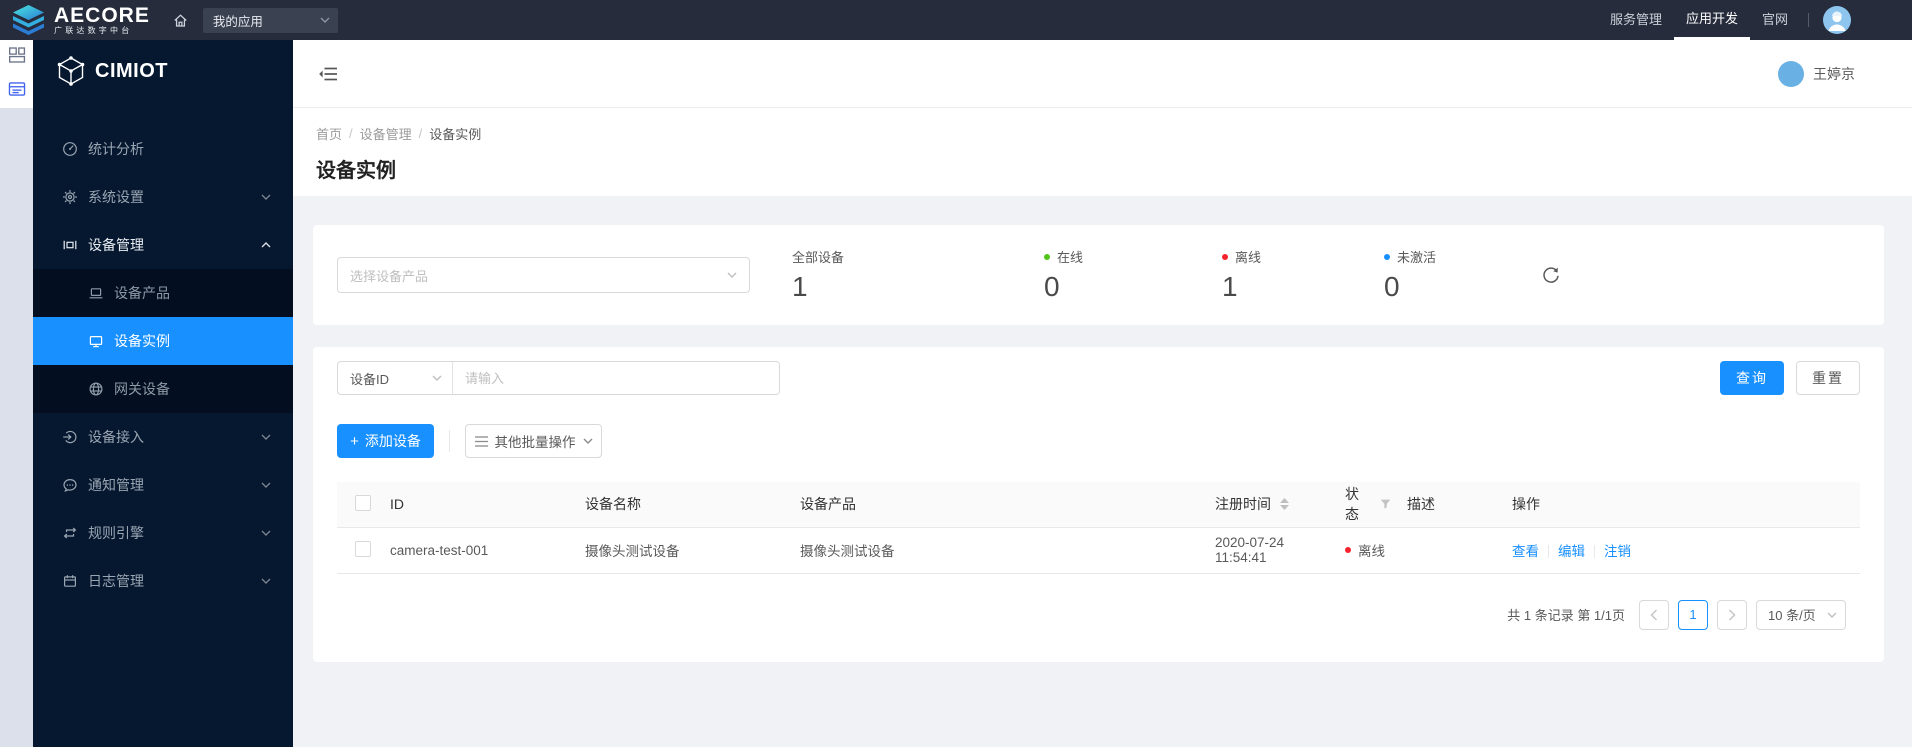 The image size is (1912, 747). Describe the element at coordinates (363, 548) in the screenshot. I see `row-checkbox` at that location.